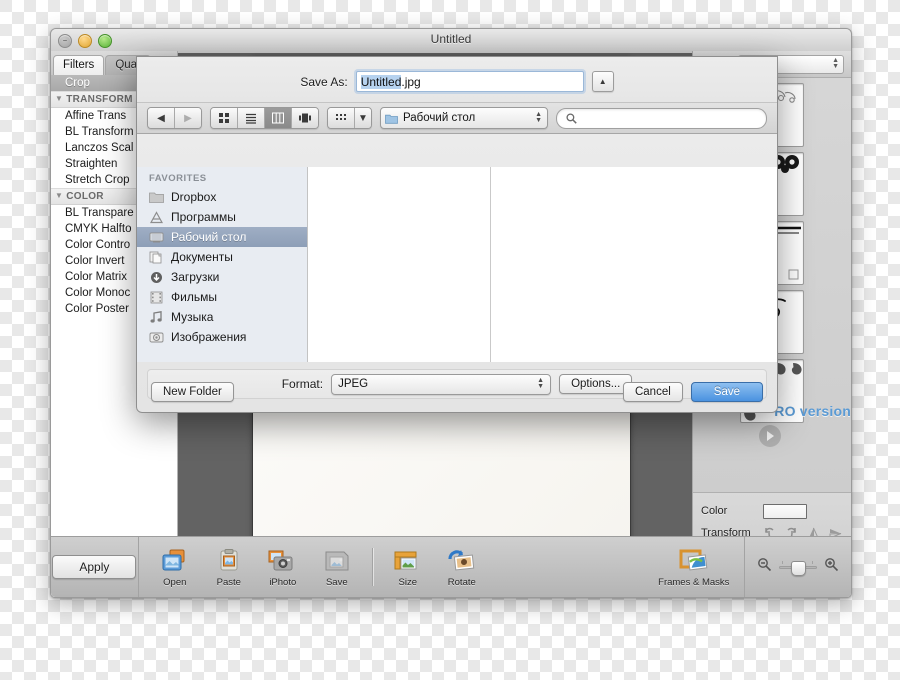 The height and width of the screenshot is (680, 900). I want to click on tool-label: iPhoto, so click(283, 582).